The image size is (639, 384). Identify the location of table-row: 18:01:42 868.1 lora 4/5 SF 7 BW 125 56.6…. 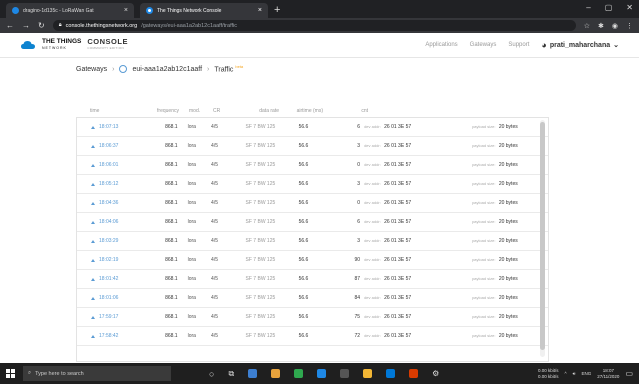
(312, 279).